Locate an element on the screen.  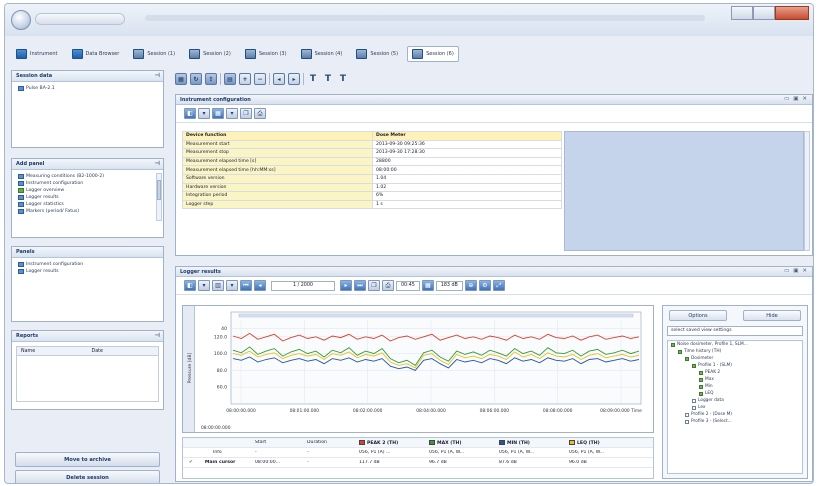
text-decrease-icon: T is located at coordinates (328, 79).